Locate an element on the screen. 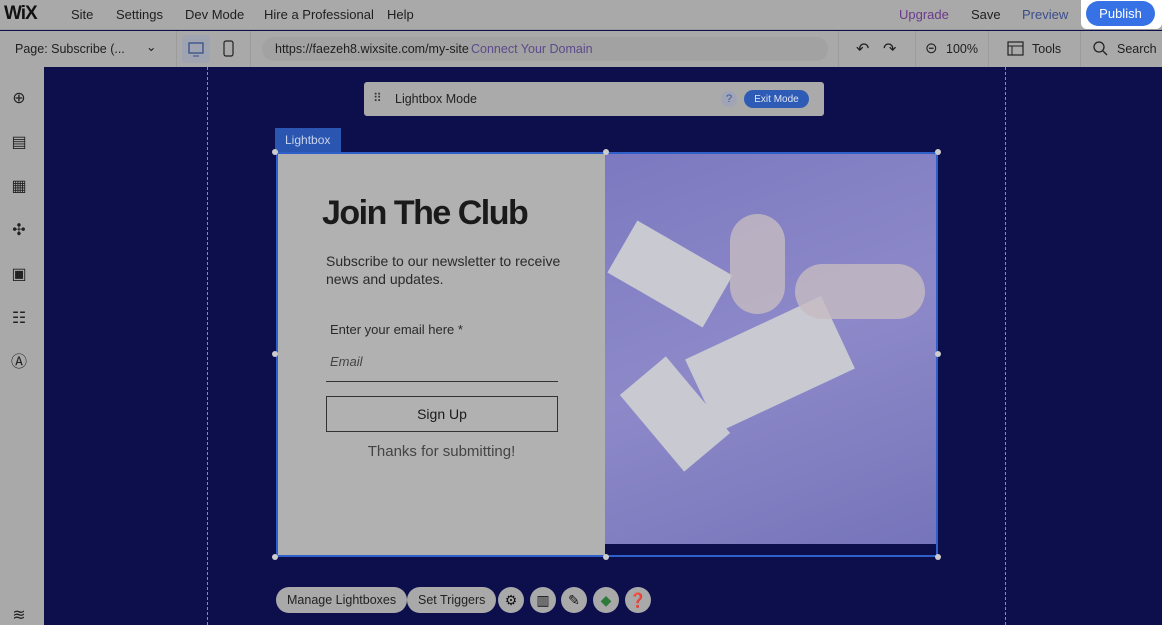 Image resolution: width=1162 pixels, height=625 pixels. fonts-icon: Ⓐ is located at coordinates (19, 363).